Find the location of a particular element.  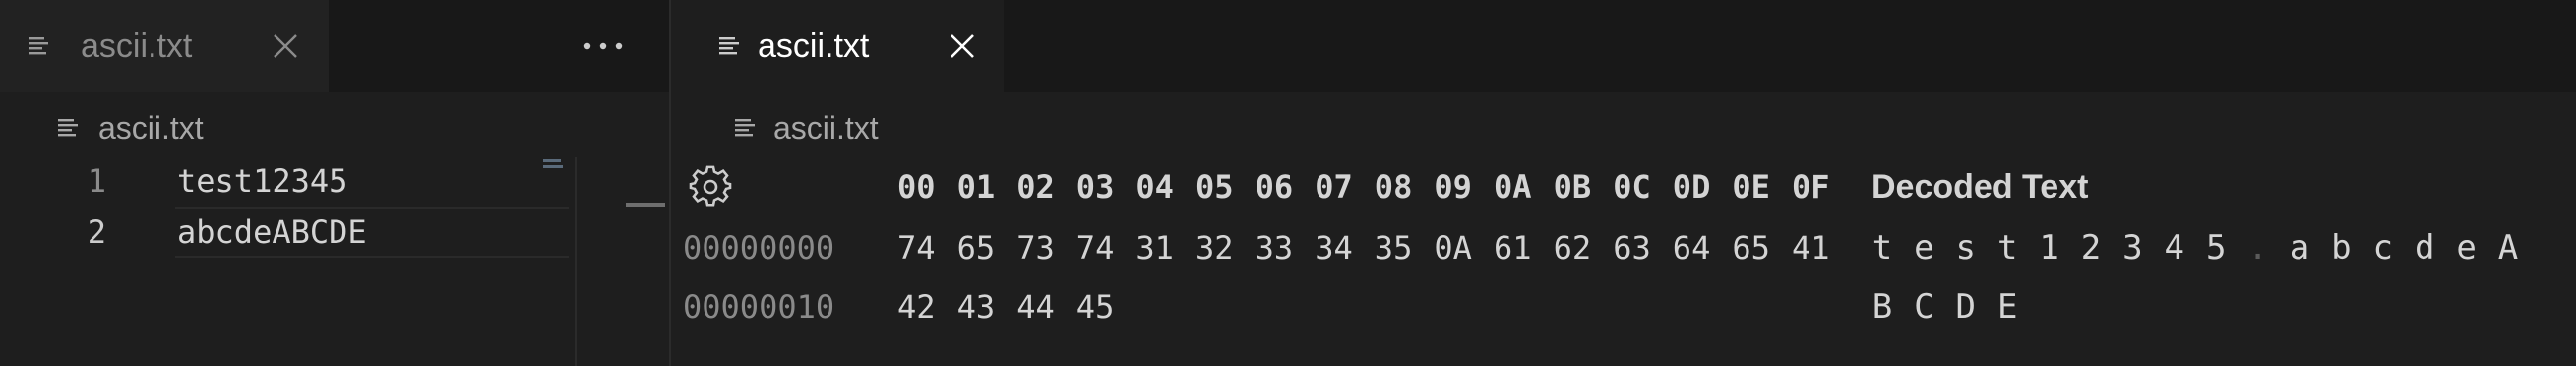

tab-ascii-txt-right: ascii.txt is located at coordinates (837, 46).